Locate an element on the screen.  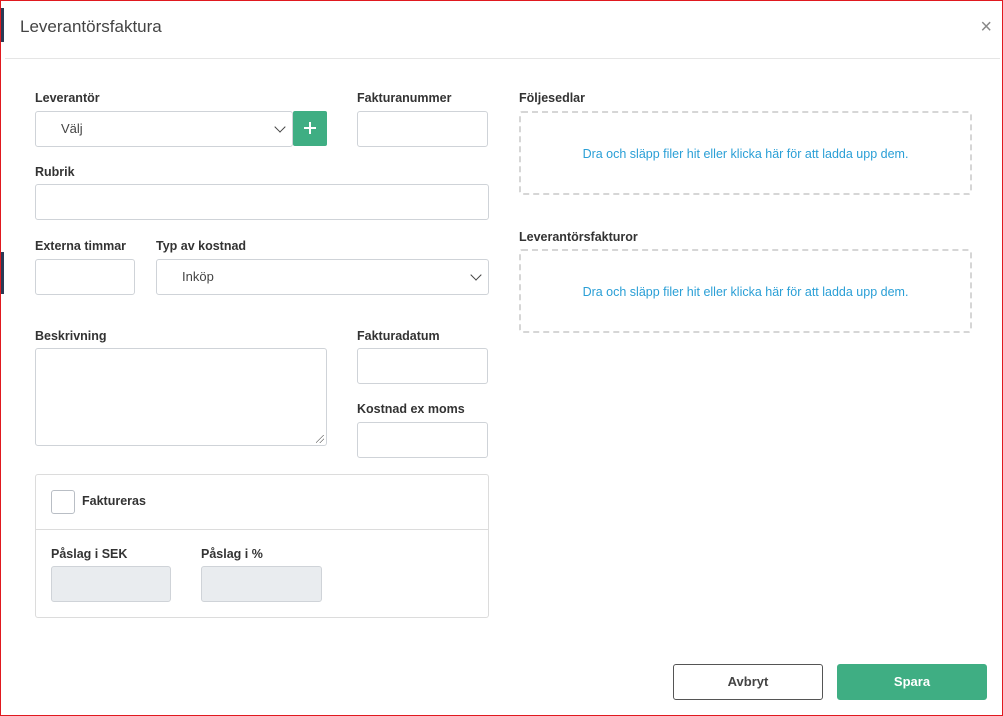
billing-panel: Faktureras Påslag i SEK Påslag i % is located at coordinates (262, 546).